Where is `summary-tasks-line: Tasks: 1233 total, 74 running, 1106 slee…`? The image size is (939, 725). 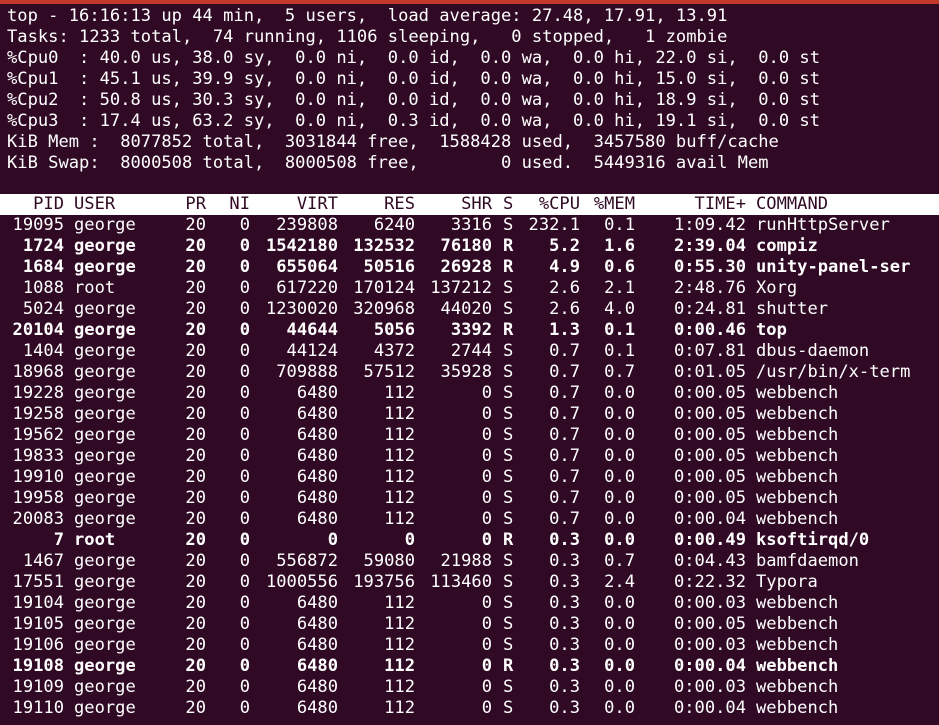
summary-tasks-line: Tasks: 1233 total, 74 running, 1106 slee… is located at coordinates (367, 37).